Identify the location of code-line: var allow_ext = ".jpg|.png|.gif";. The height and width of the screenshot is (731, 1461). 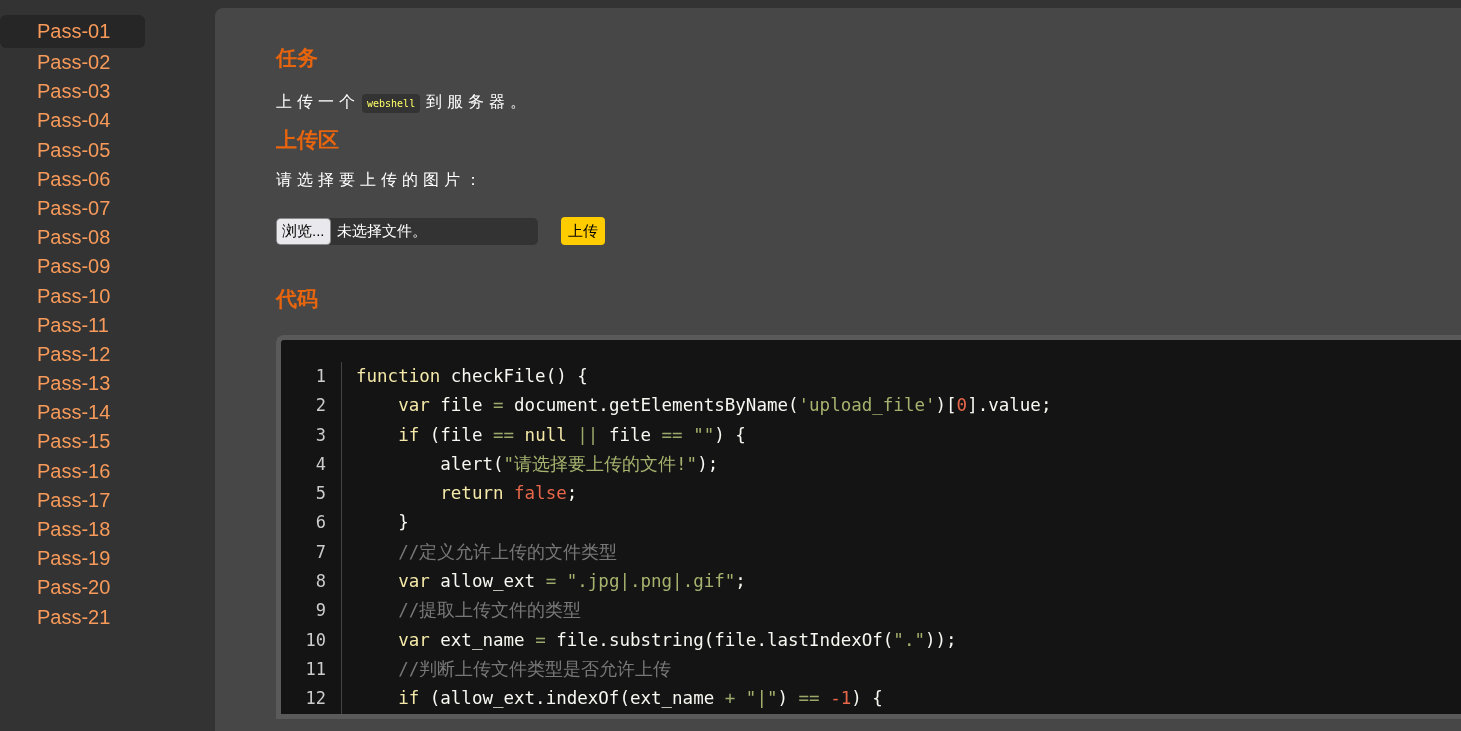
(572, 582).